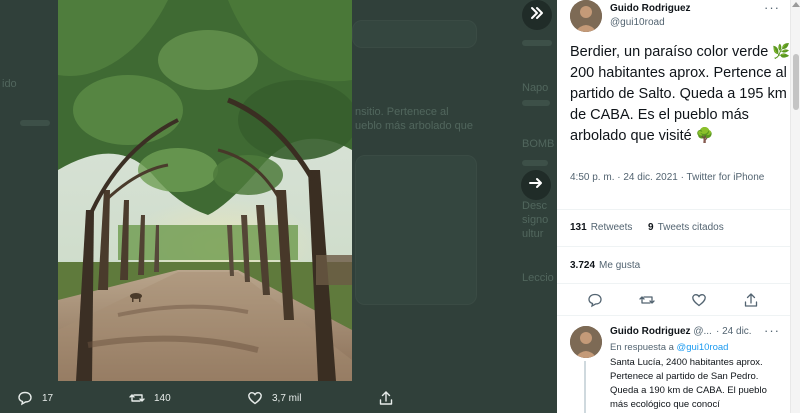  I want to click on bg-card, so click(414, 34).